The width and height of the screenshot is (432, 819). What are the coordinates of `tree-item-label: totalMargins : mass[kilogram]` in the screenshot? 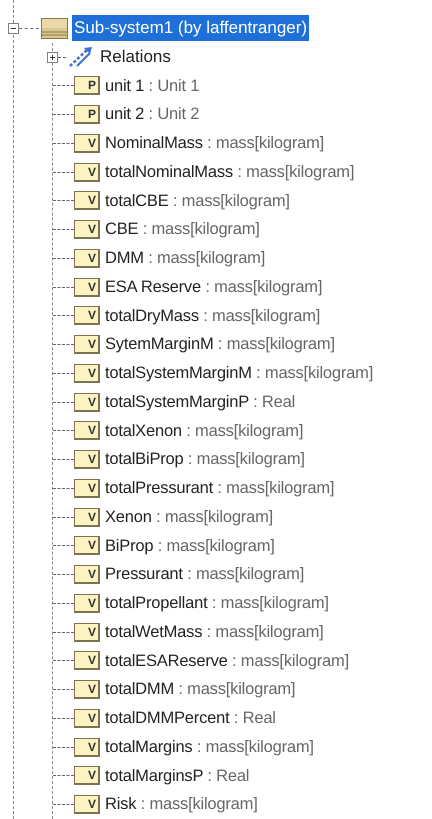 It's located at (209, 747).